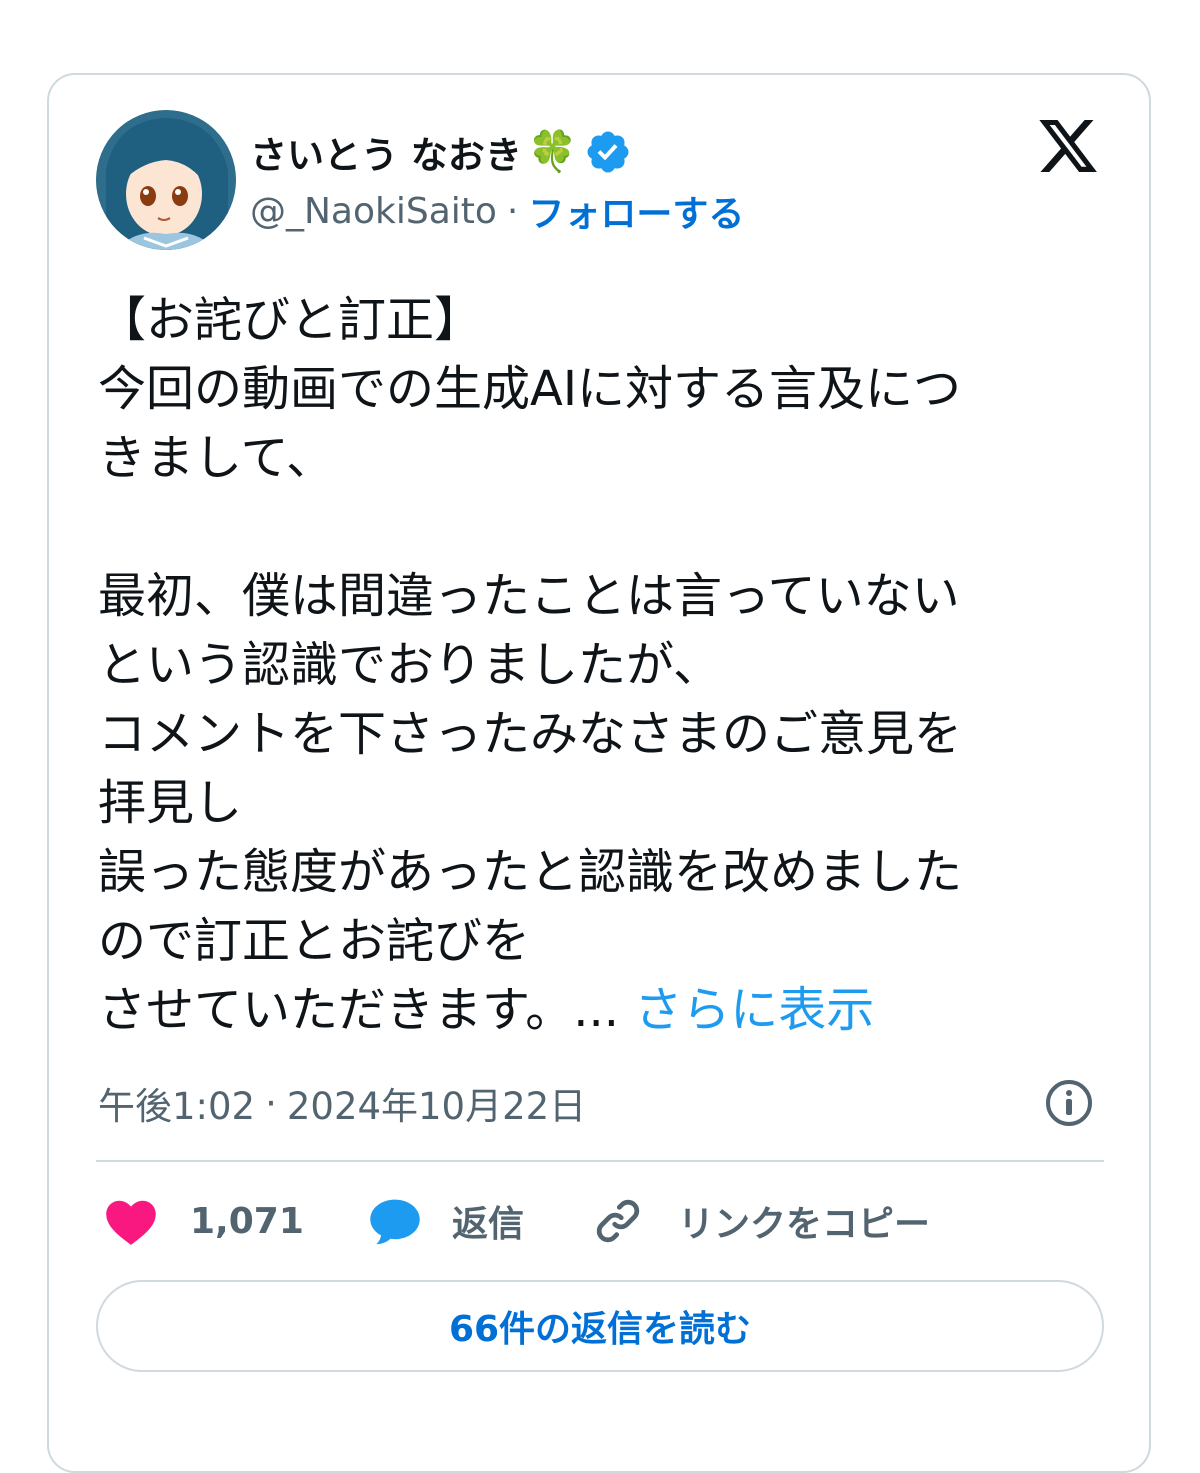  Describe the element at coordinates (395, 1222) in the screenshot. I see `reply-bubble-icon` at that location.